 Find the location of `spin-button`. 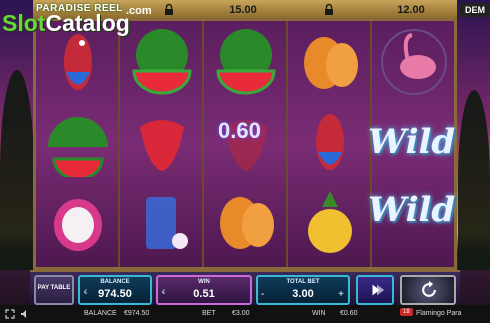

spin-button is located at coordinates (428, 290).